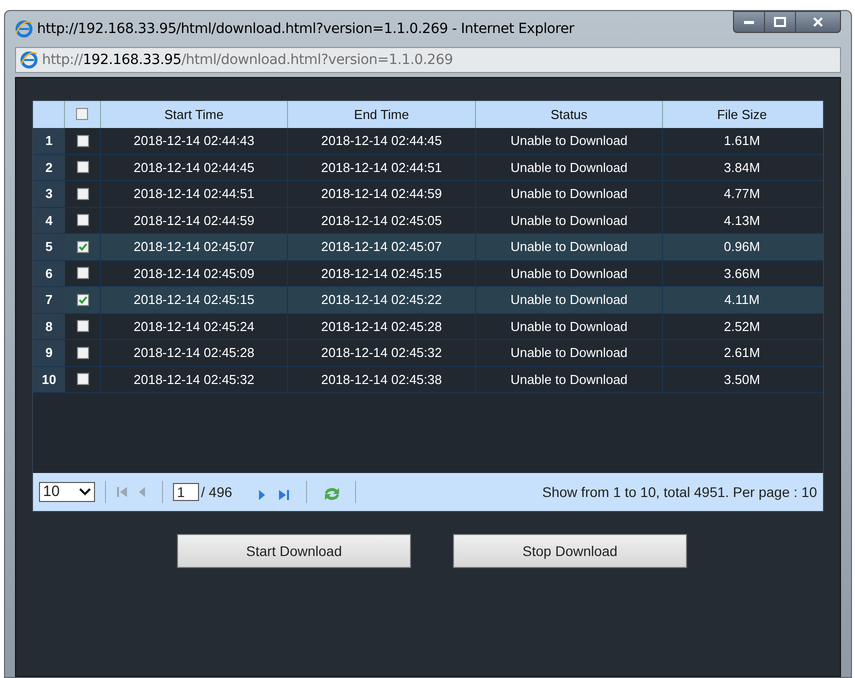 The height and width of the screenshot is (678, 855). I want to click on total-pages: / 496, so click(216, 492).